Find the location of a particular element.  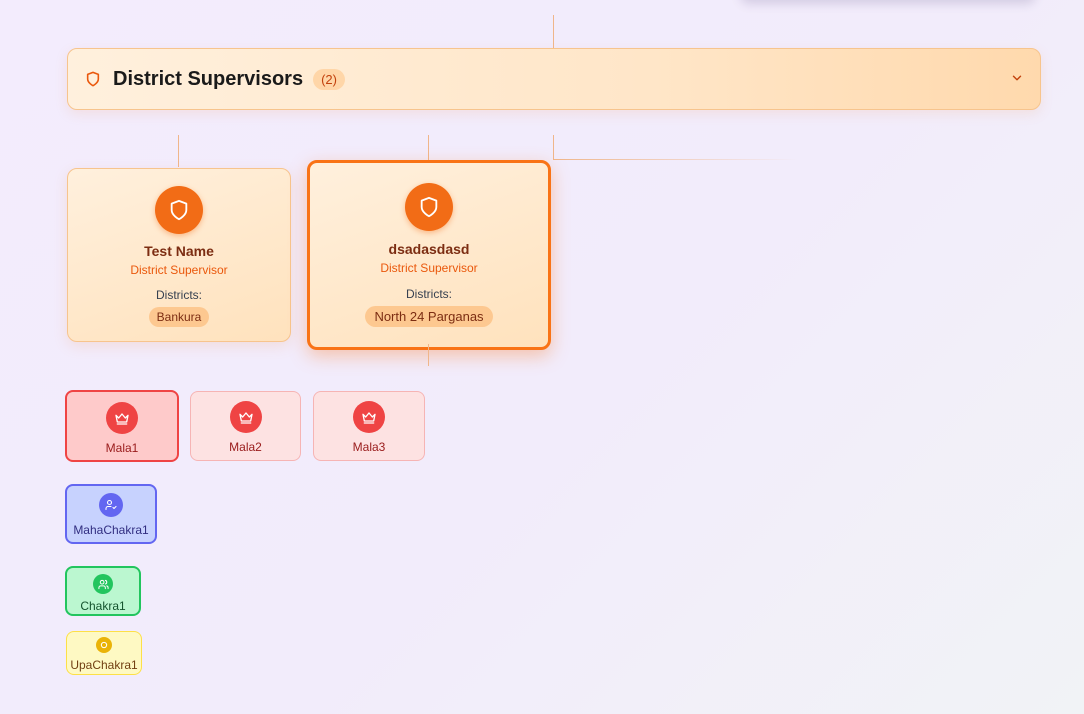

mala-card-selected: Mala1 is located at coordinates (122, 426).